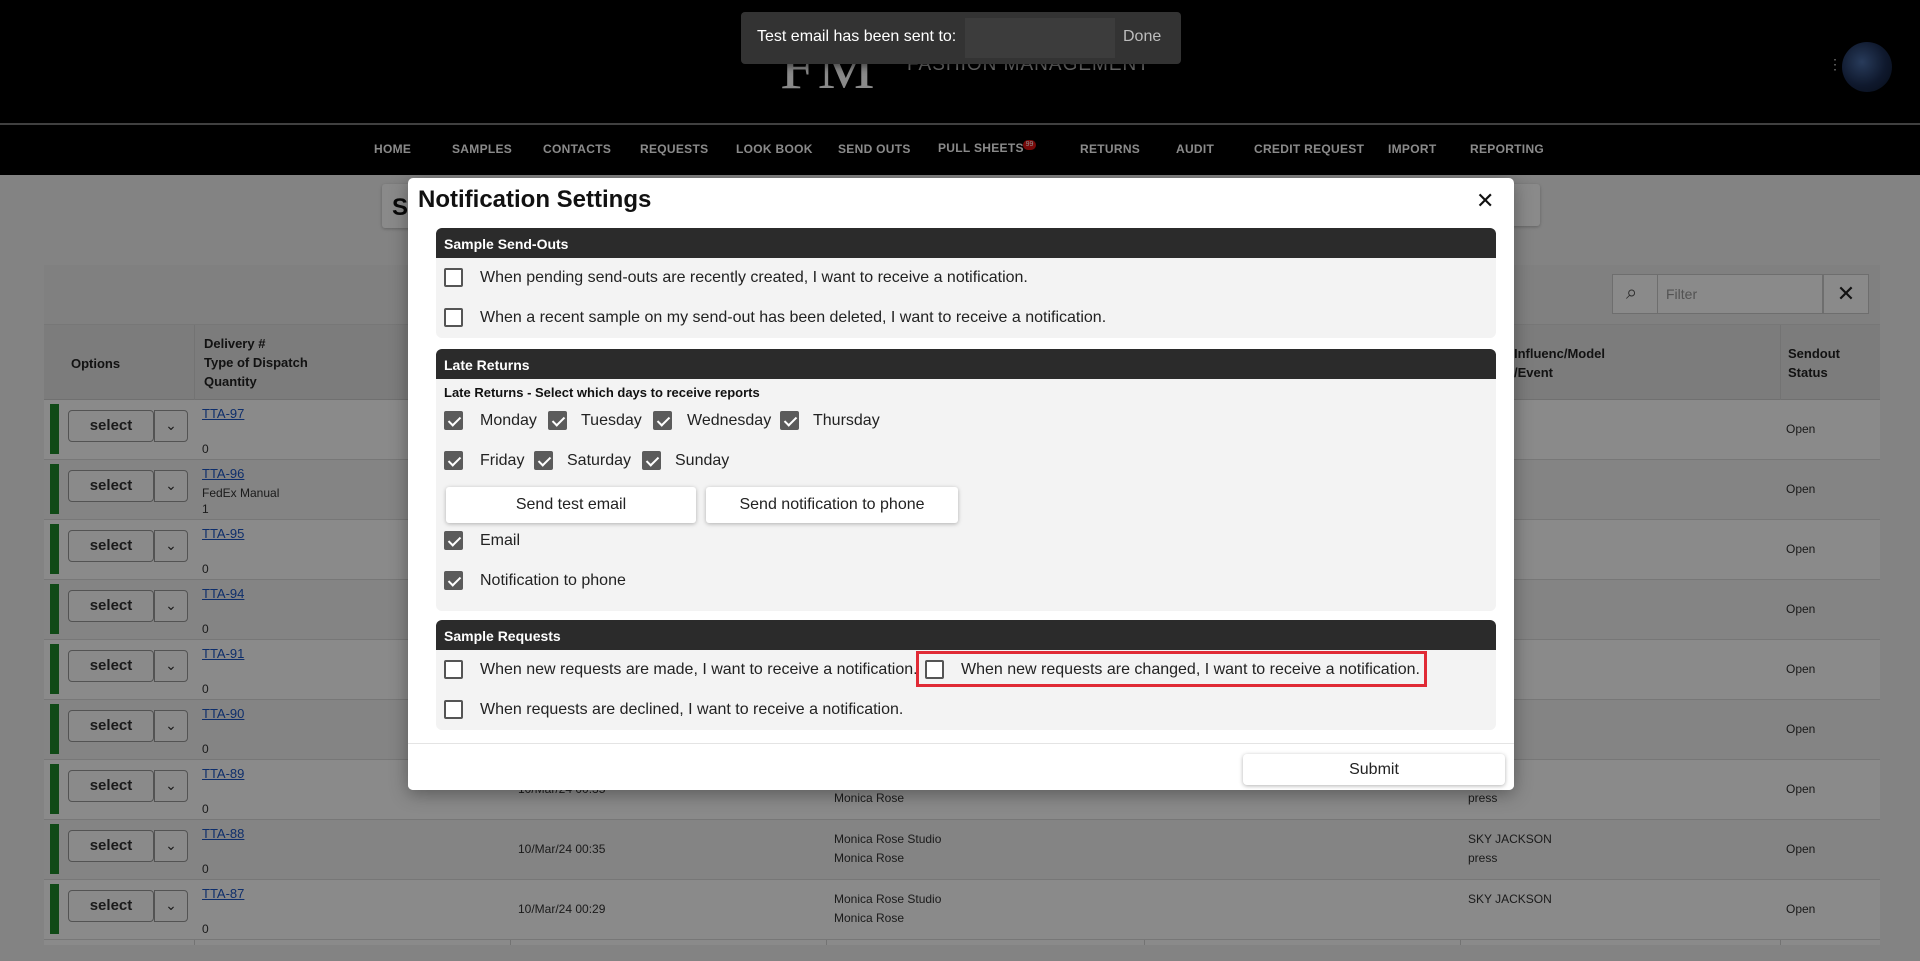 The height and width of the screenshot is (961, 1920). I want to click on checkbox-friday, so click(453, 460).